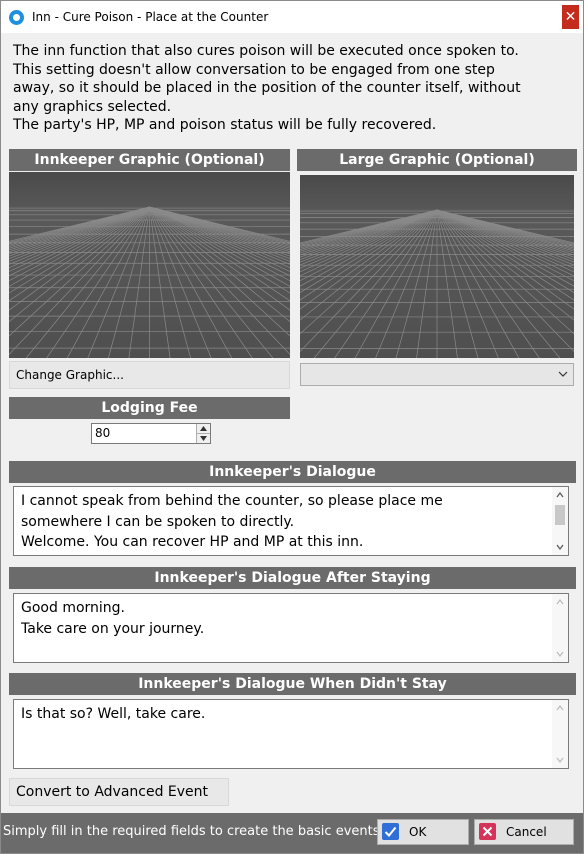 This screenshot has height=854, width=584. What do you see at coordinates (149, 160) in the screenshot?
I see `innkeeper-graphic-header: Innkeeper Graphic (Optional)` at bounding box center [149, 160].